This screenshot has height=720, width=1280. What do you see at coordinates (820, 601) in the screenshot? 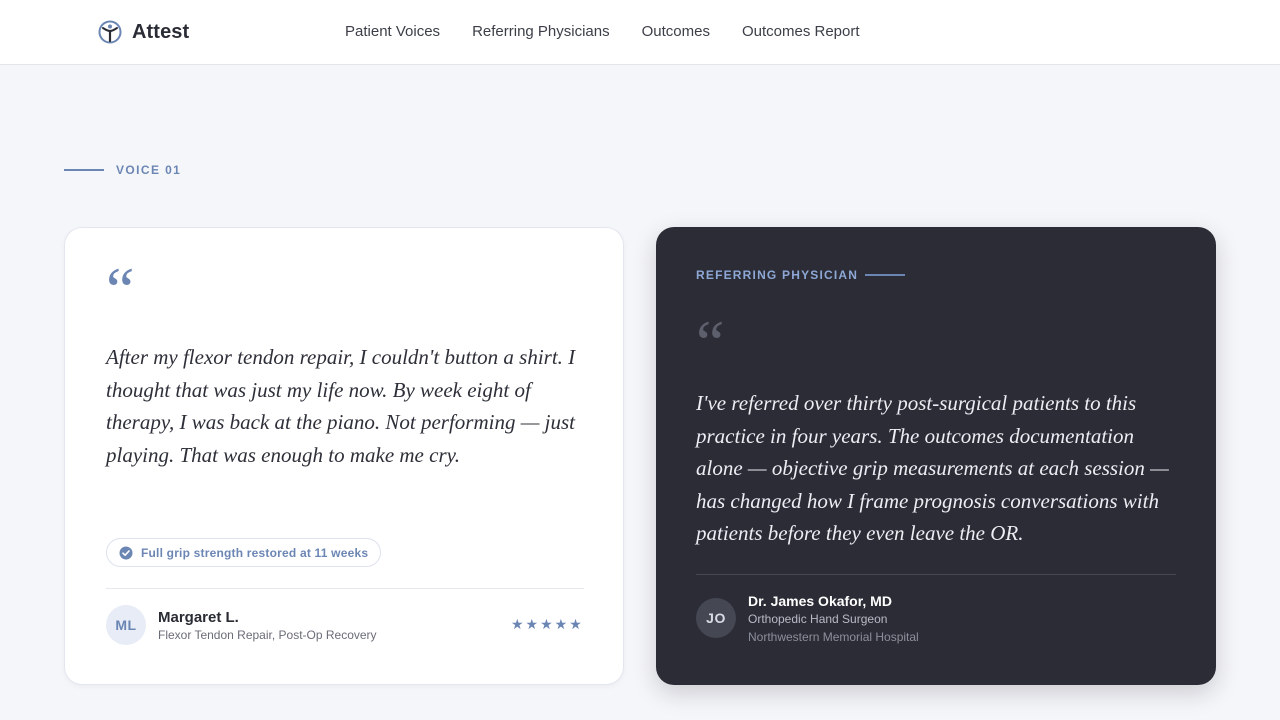
I see `author-name: Dr. James Okafor, MD` at bounding box center [820, 601].